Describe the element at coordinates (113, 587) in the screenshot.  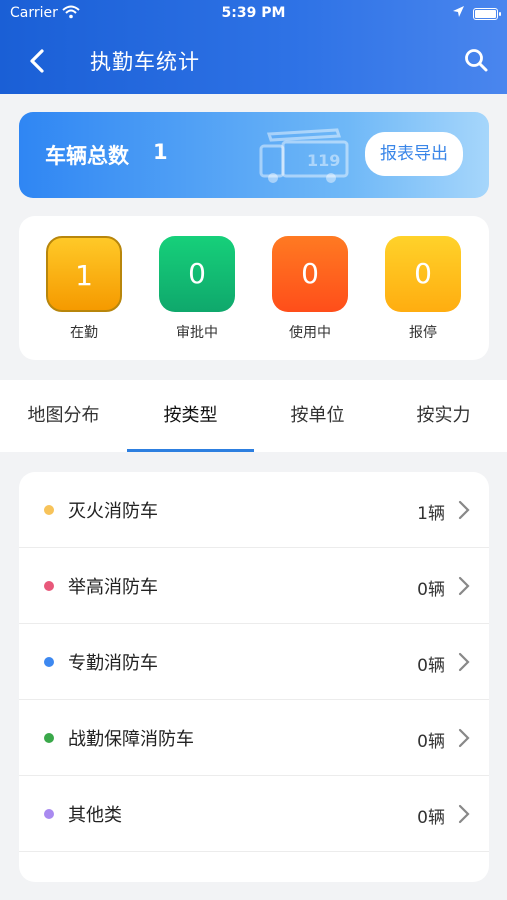
I see `category-label: 举高消防车` at that location.